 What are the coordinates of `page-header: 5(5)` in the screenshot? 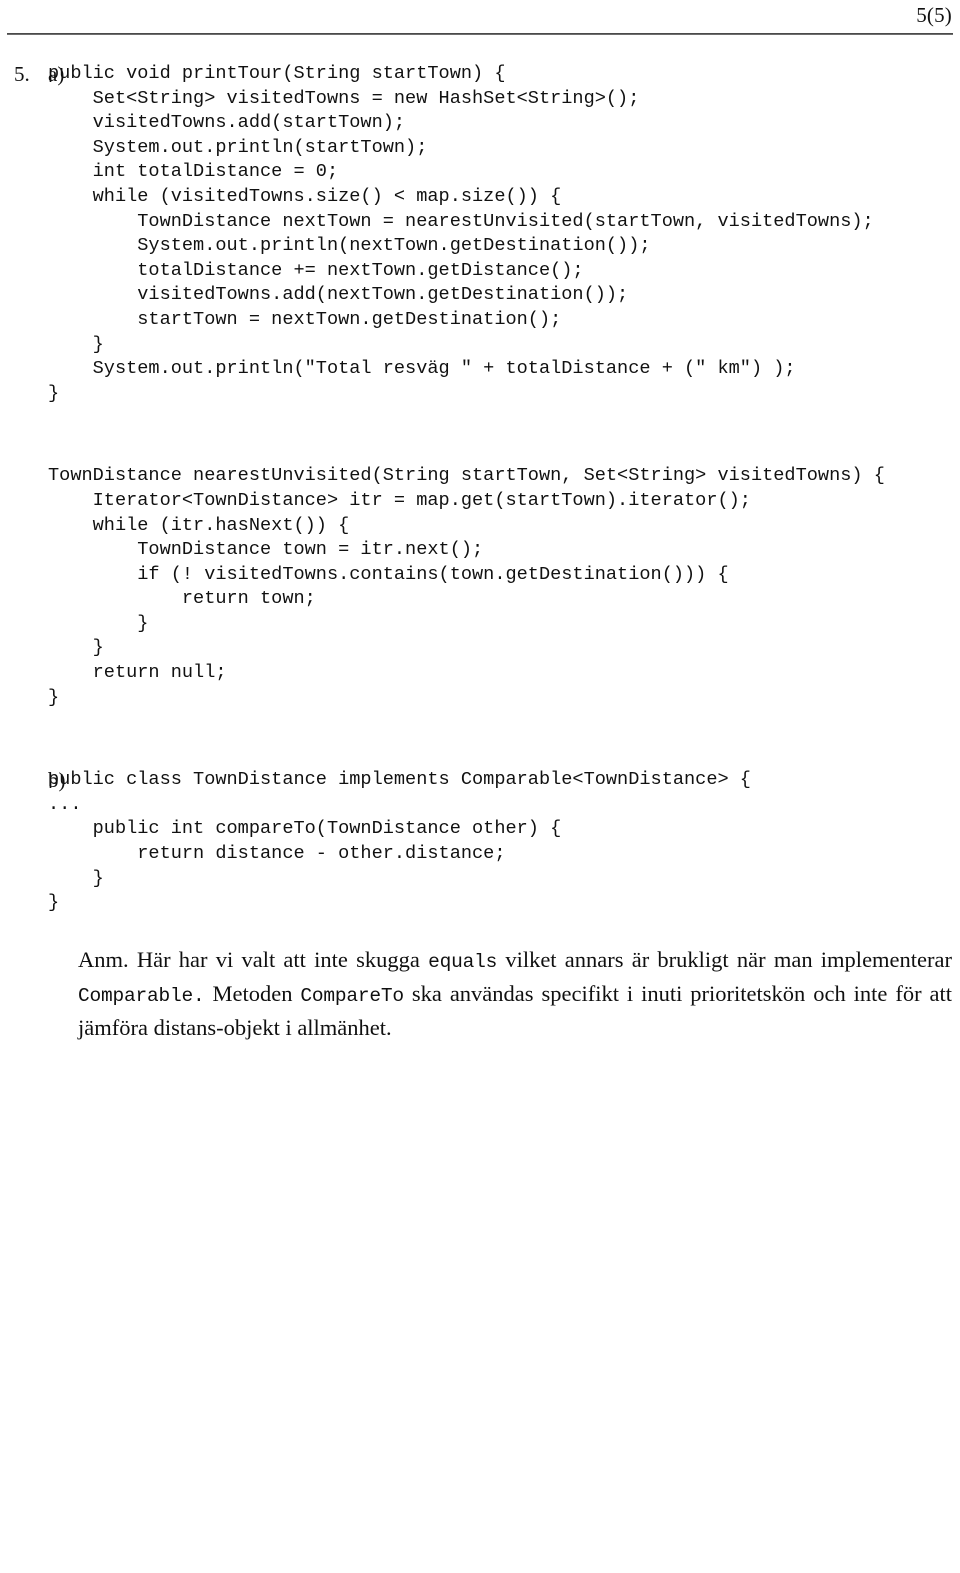 It's located at (480, 23).